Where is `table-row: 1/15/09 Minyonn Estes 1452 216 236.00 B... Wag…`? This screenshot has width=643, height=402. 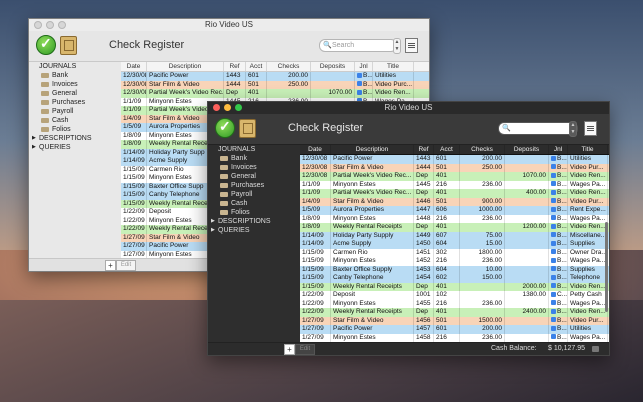 table-row: 1/15/09 Minyonn Estes 1452 216 236.00 B... Wag… is located at coordinates (454, 261).